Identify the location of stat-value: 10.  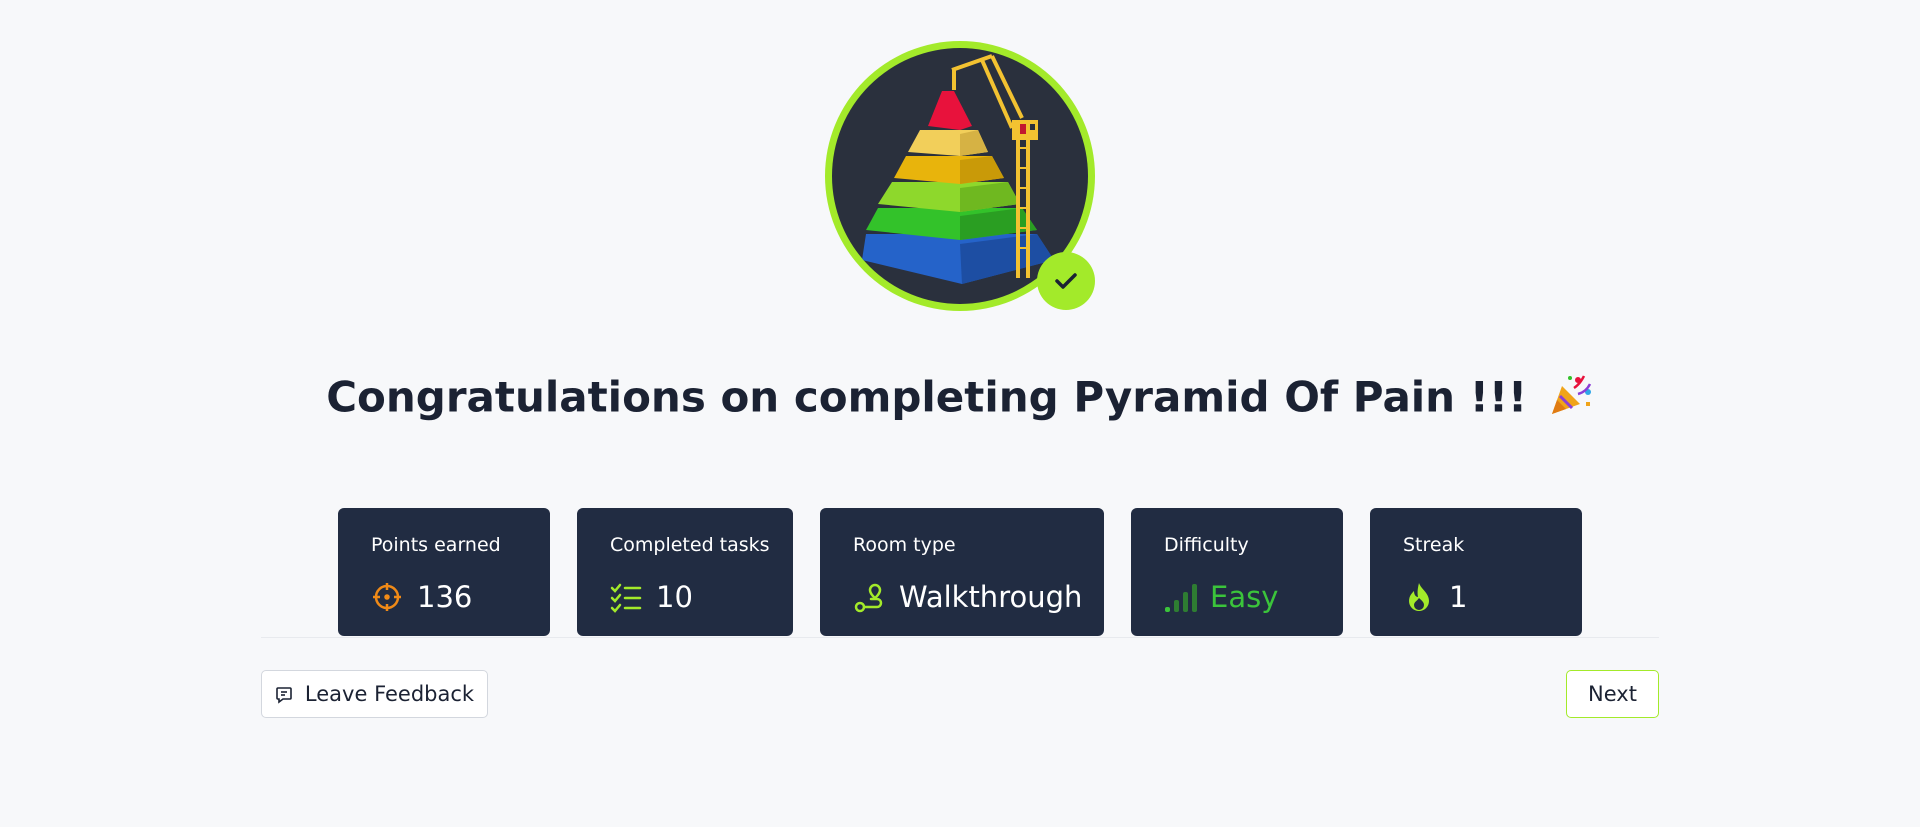
(674, 597).